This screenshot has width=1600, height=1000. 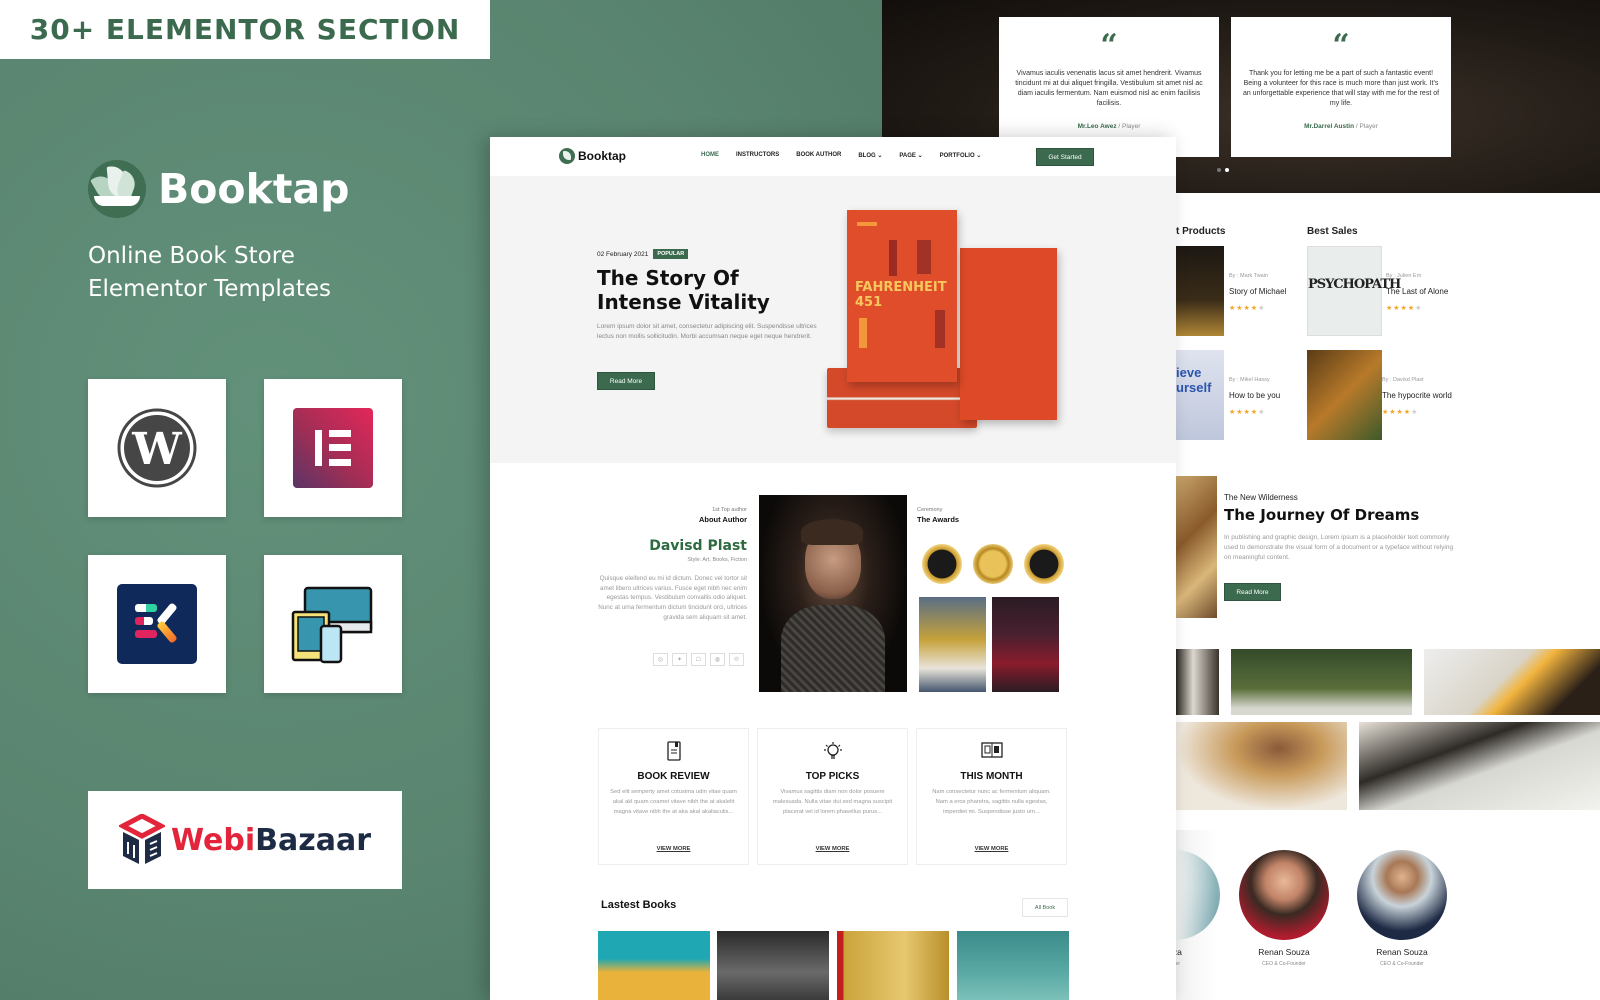 What do you see at coordinates (1329, 126) in the screenshot?
I see `author-name: Mr.Darrel Austin` at bounding box center [1329, 126].